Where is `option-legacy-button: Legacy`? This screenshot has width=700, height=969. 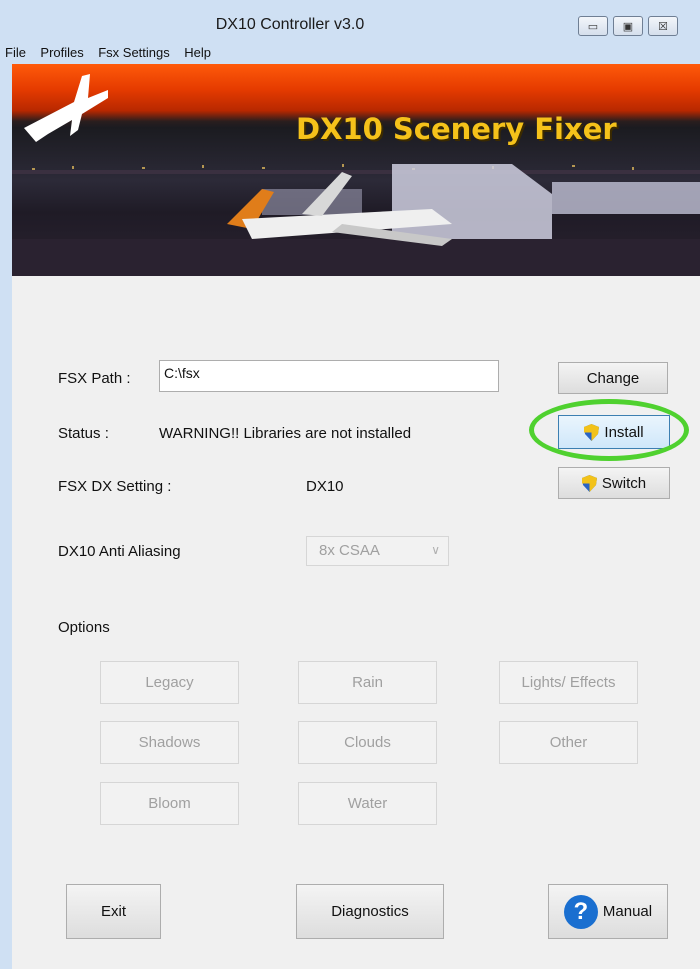
option-legacy-button: Legacy is located at coordinates (169, 682).